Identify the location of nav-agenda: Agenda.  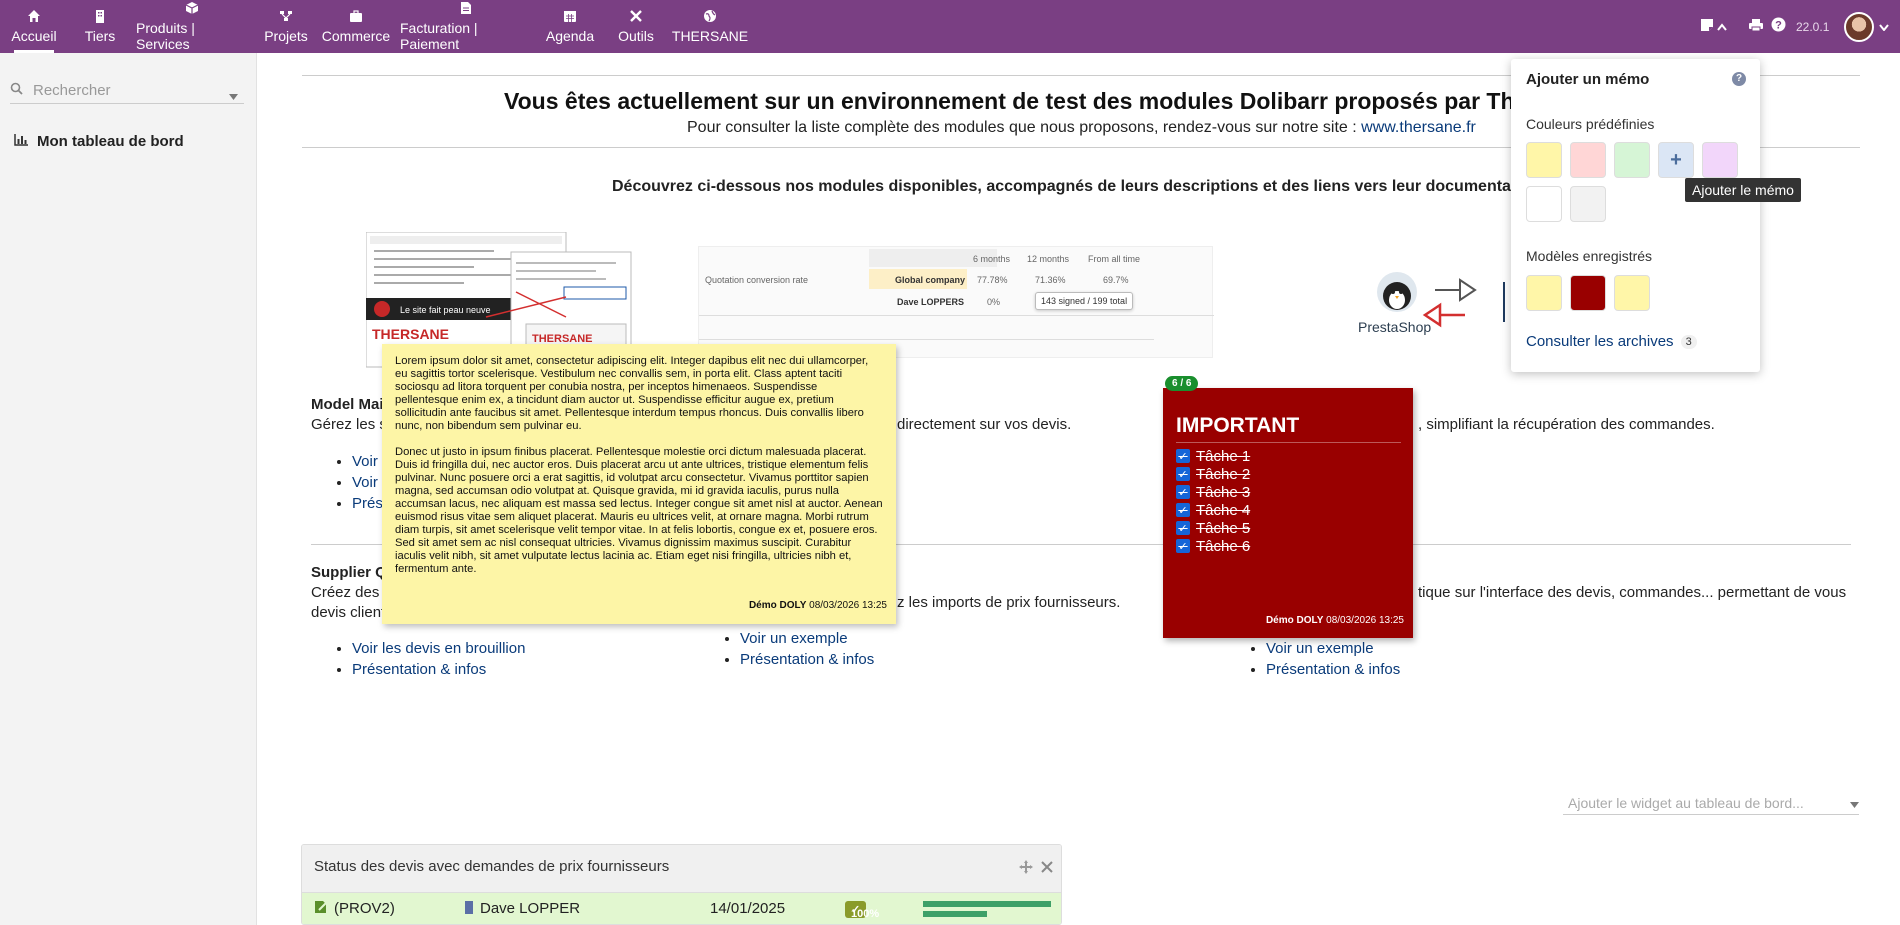
(570, 26).